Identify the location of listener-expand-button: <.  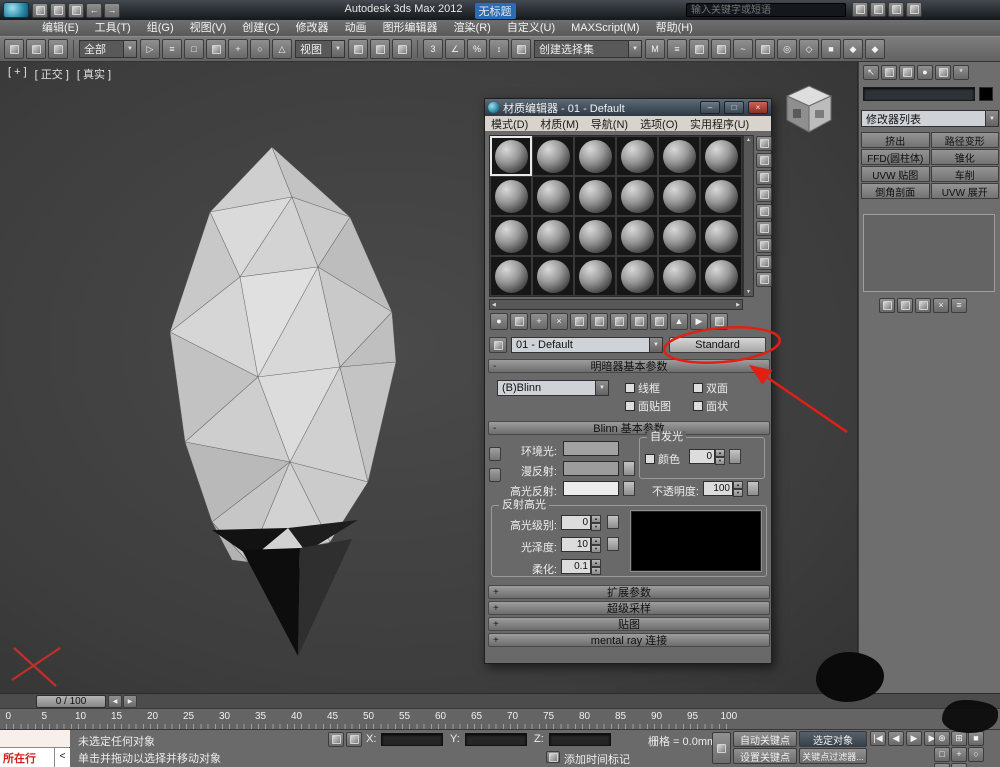
(62, 757).